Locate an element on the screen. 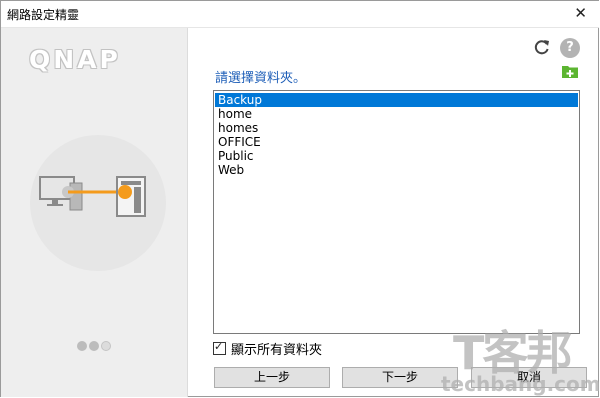 The height and width of the screenshot is (398, 600). checkmark-icon: ✓ is located at coordinates (219, 346).